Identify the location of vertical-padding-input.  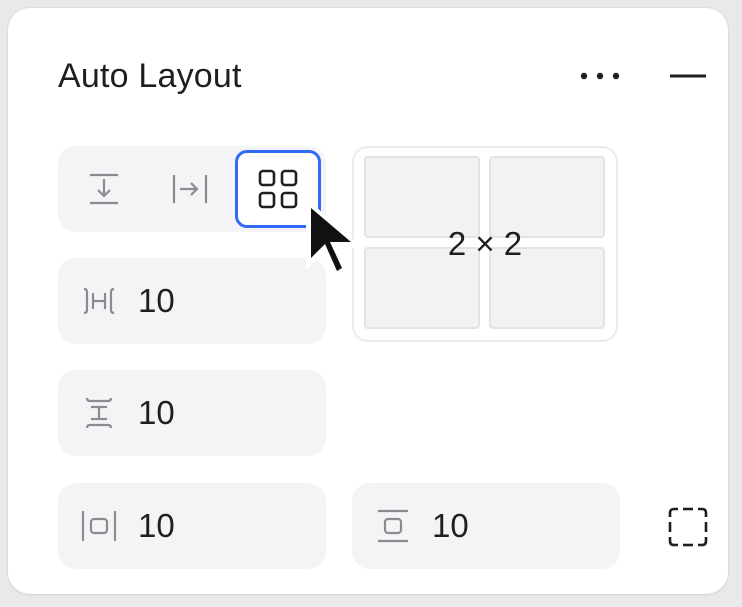
(492, 526).